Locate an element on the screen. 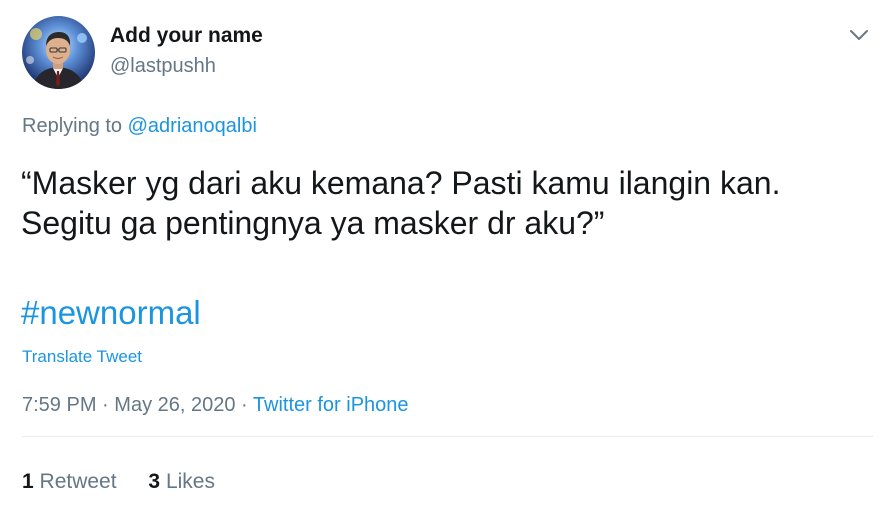  replying-to-label: Replying to is located at coordinates (72, 126).